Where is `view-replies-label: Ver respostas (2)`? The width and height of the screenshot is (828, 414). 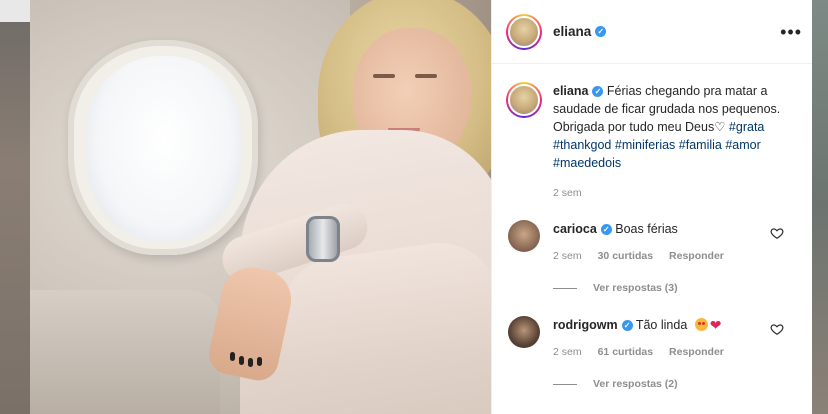 view-replies-label: Ver respostas (2) is located at coordinates (635, 384).